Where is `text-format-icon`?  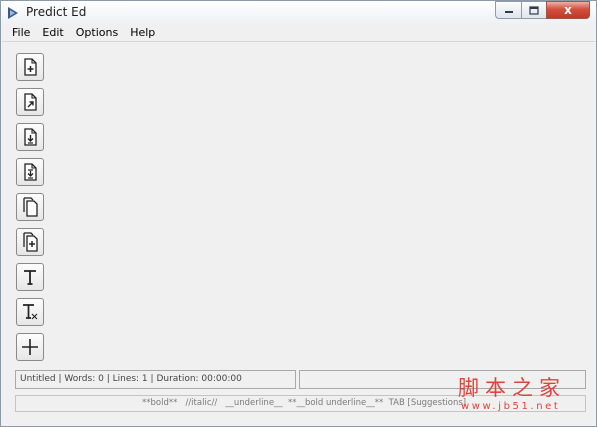 text-format-icon is located at coordinates (30, 277).